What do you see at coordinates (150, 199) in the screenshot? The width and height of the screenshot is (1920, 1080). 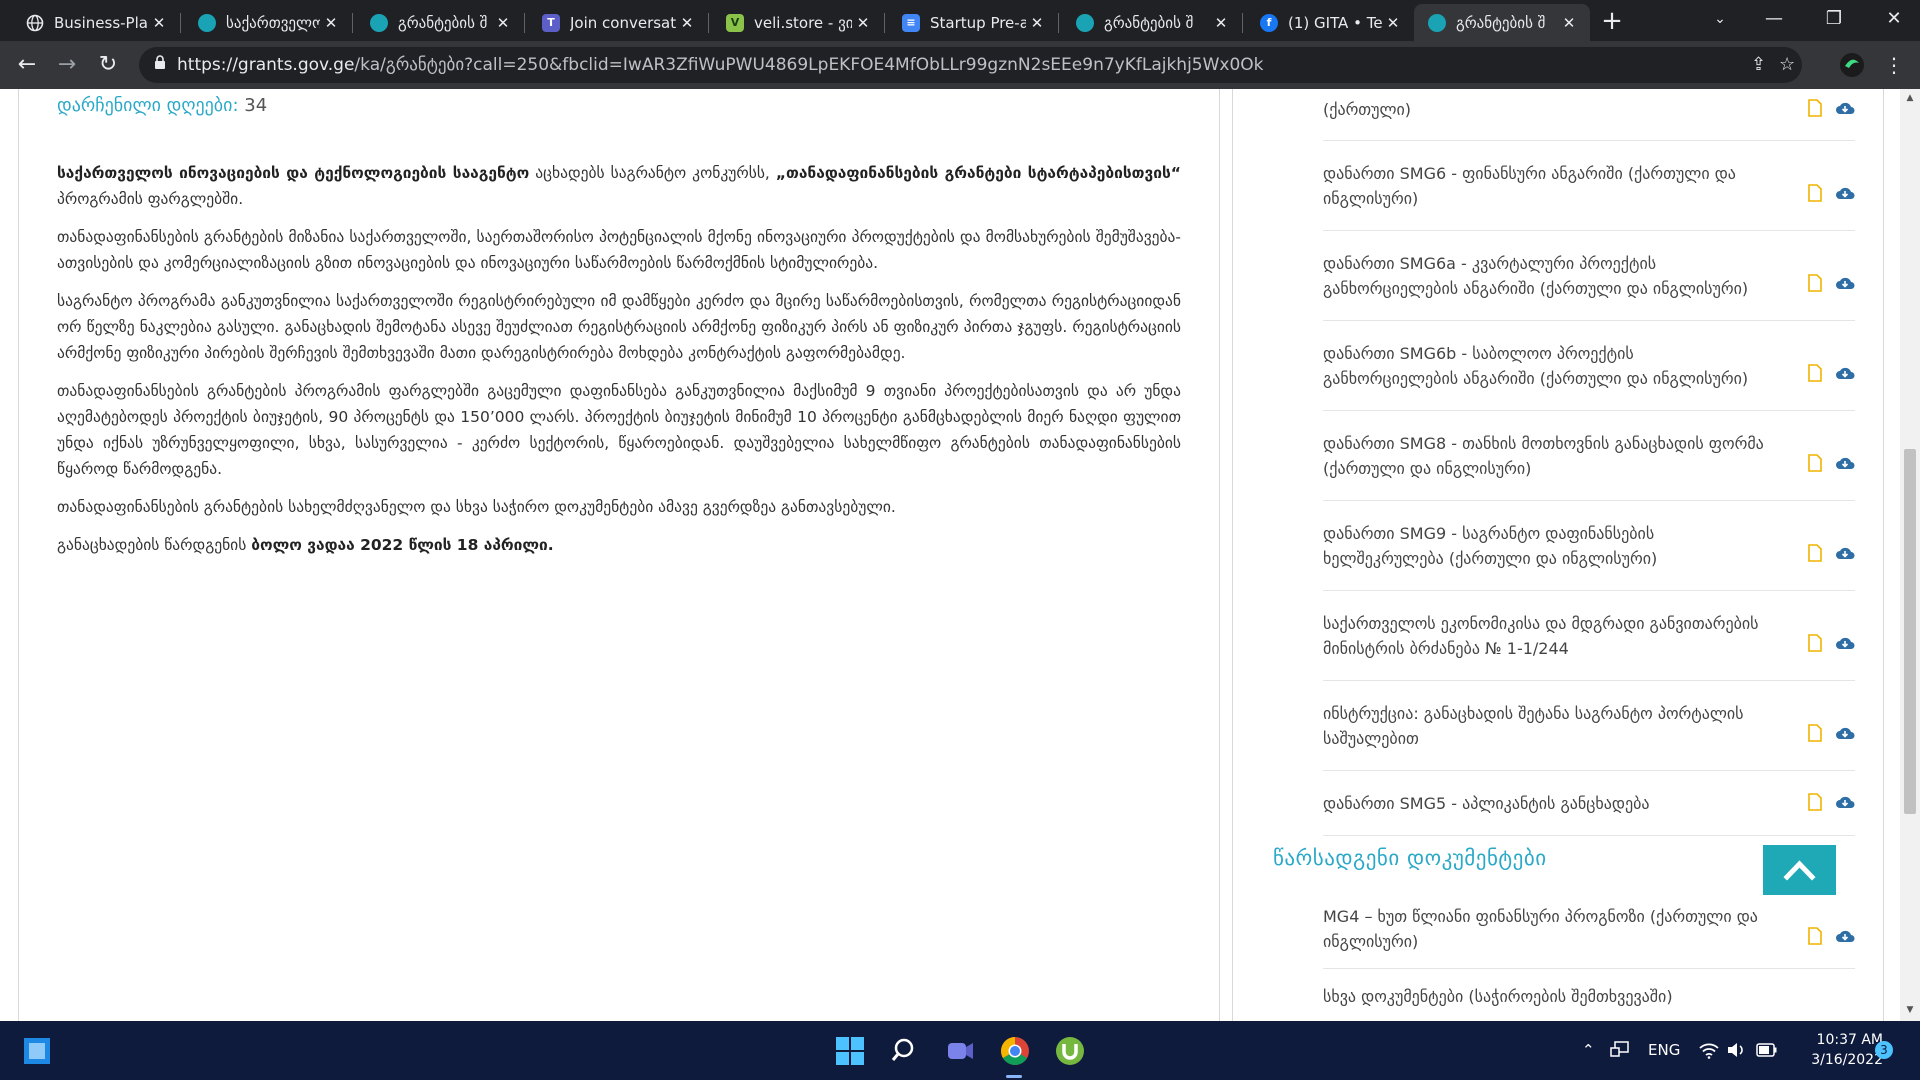 I see `intro-text-end: პროგრამის ფარგლებში.` at bounding box center [150, 199].